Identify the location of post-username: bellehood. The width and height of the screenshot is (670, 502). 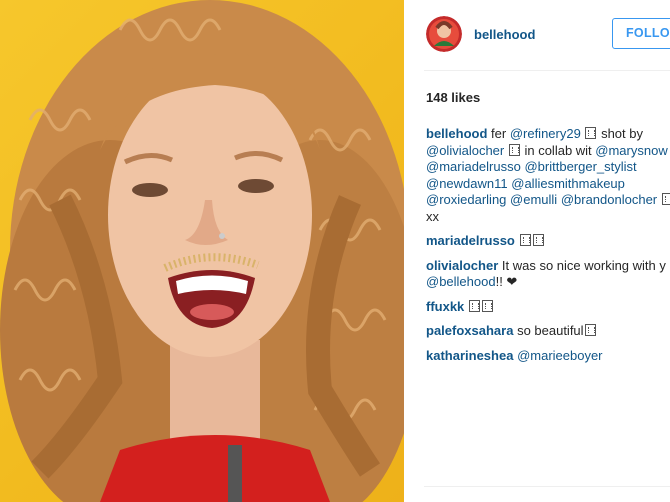
(504, 34).